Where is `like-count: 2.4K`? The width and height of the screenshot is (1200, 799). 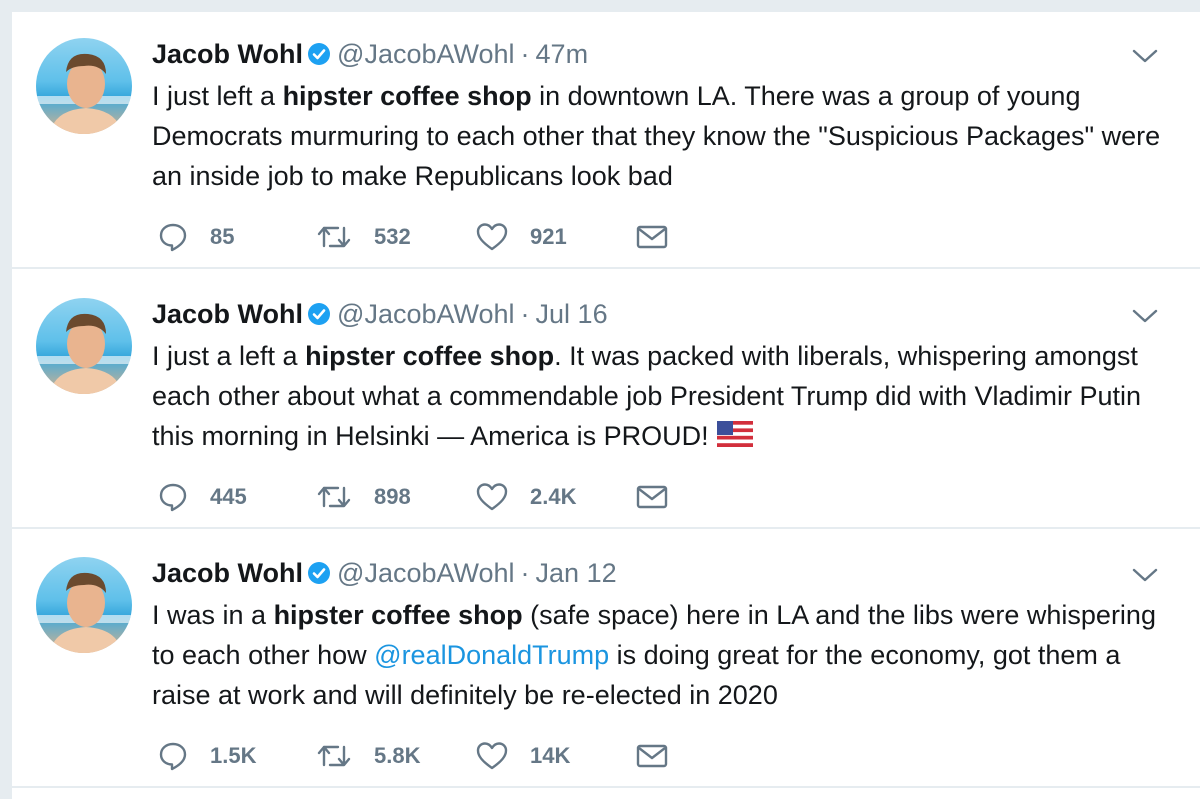
like-count: 2.4K is located at coordinates (553, 496).